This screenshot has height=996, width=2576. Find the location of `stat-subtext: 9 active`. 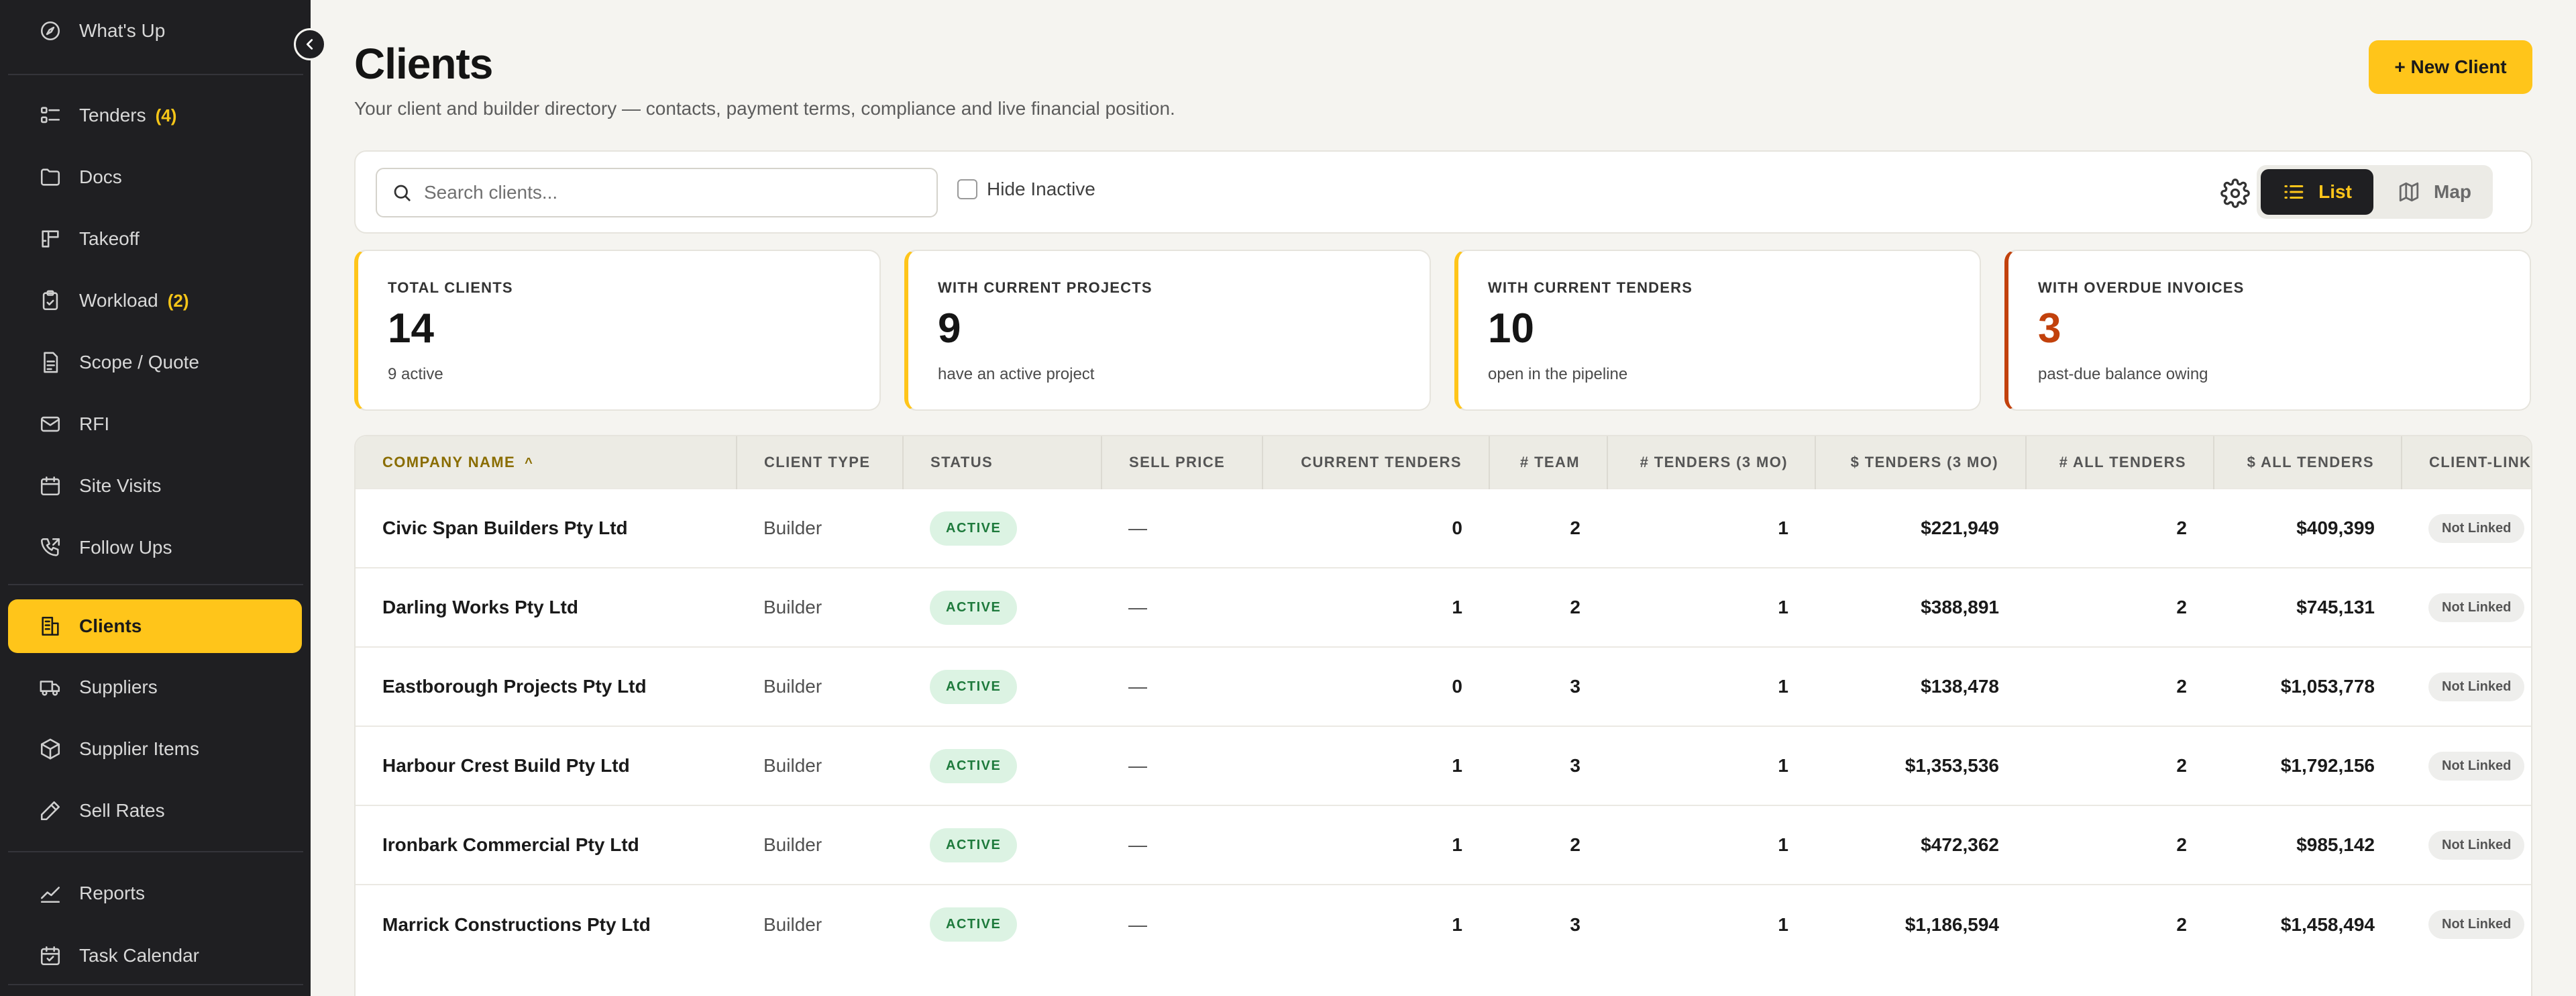

stat-subtext: 9 active is located at coordinates (415, 374).